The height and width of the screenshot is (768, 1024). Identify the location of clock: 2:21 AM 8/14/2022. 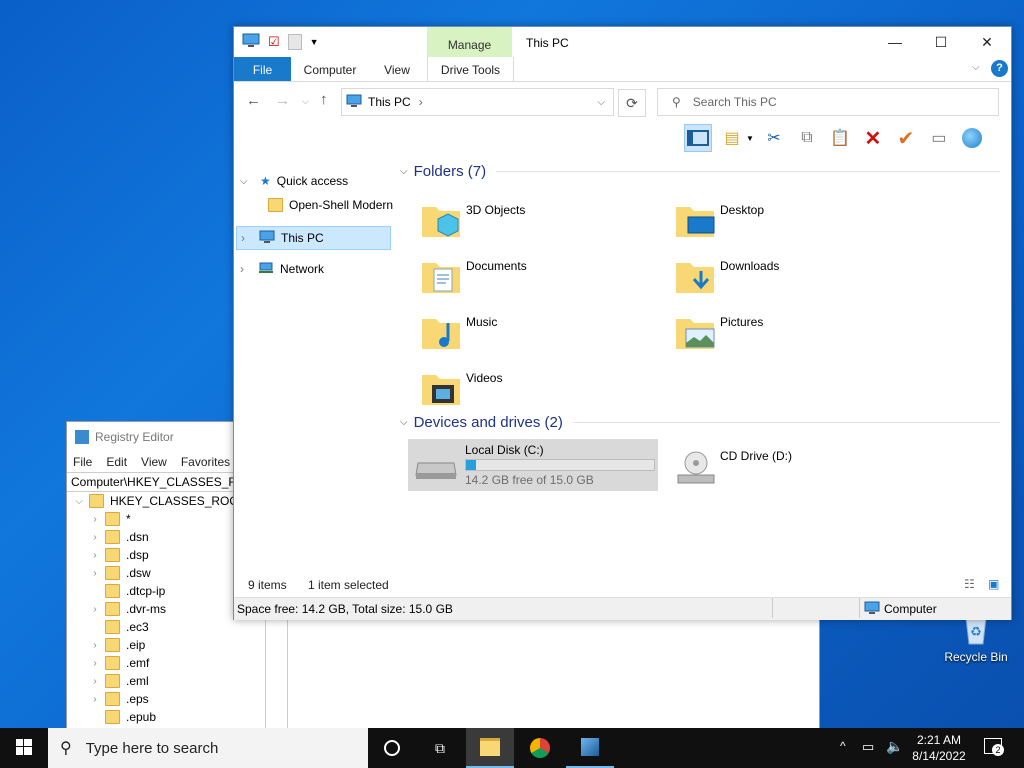
(939, 748).